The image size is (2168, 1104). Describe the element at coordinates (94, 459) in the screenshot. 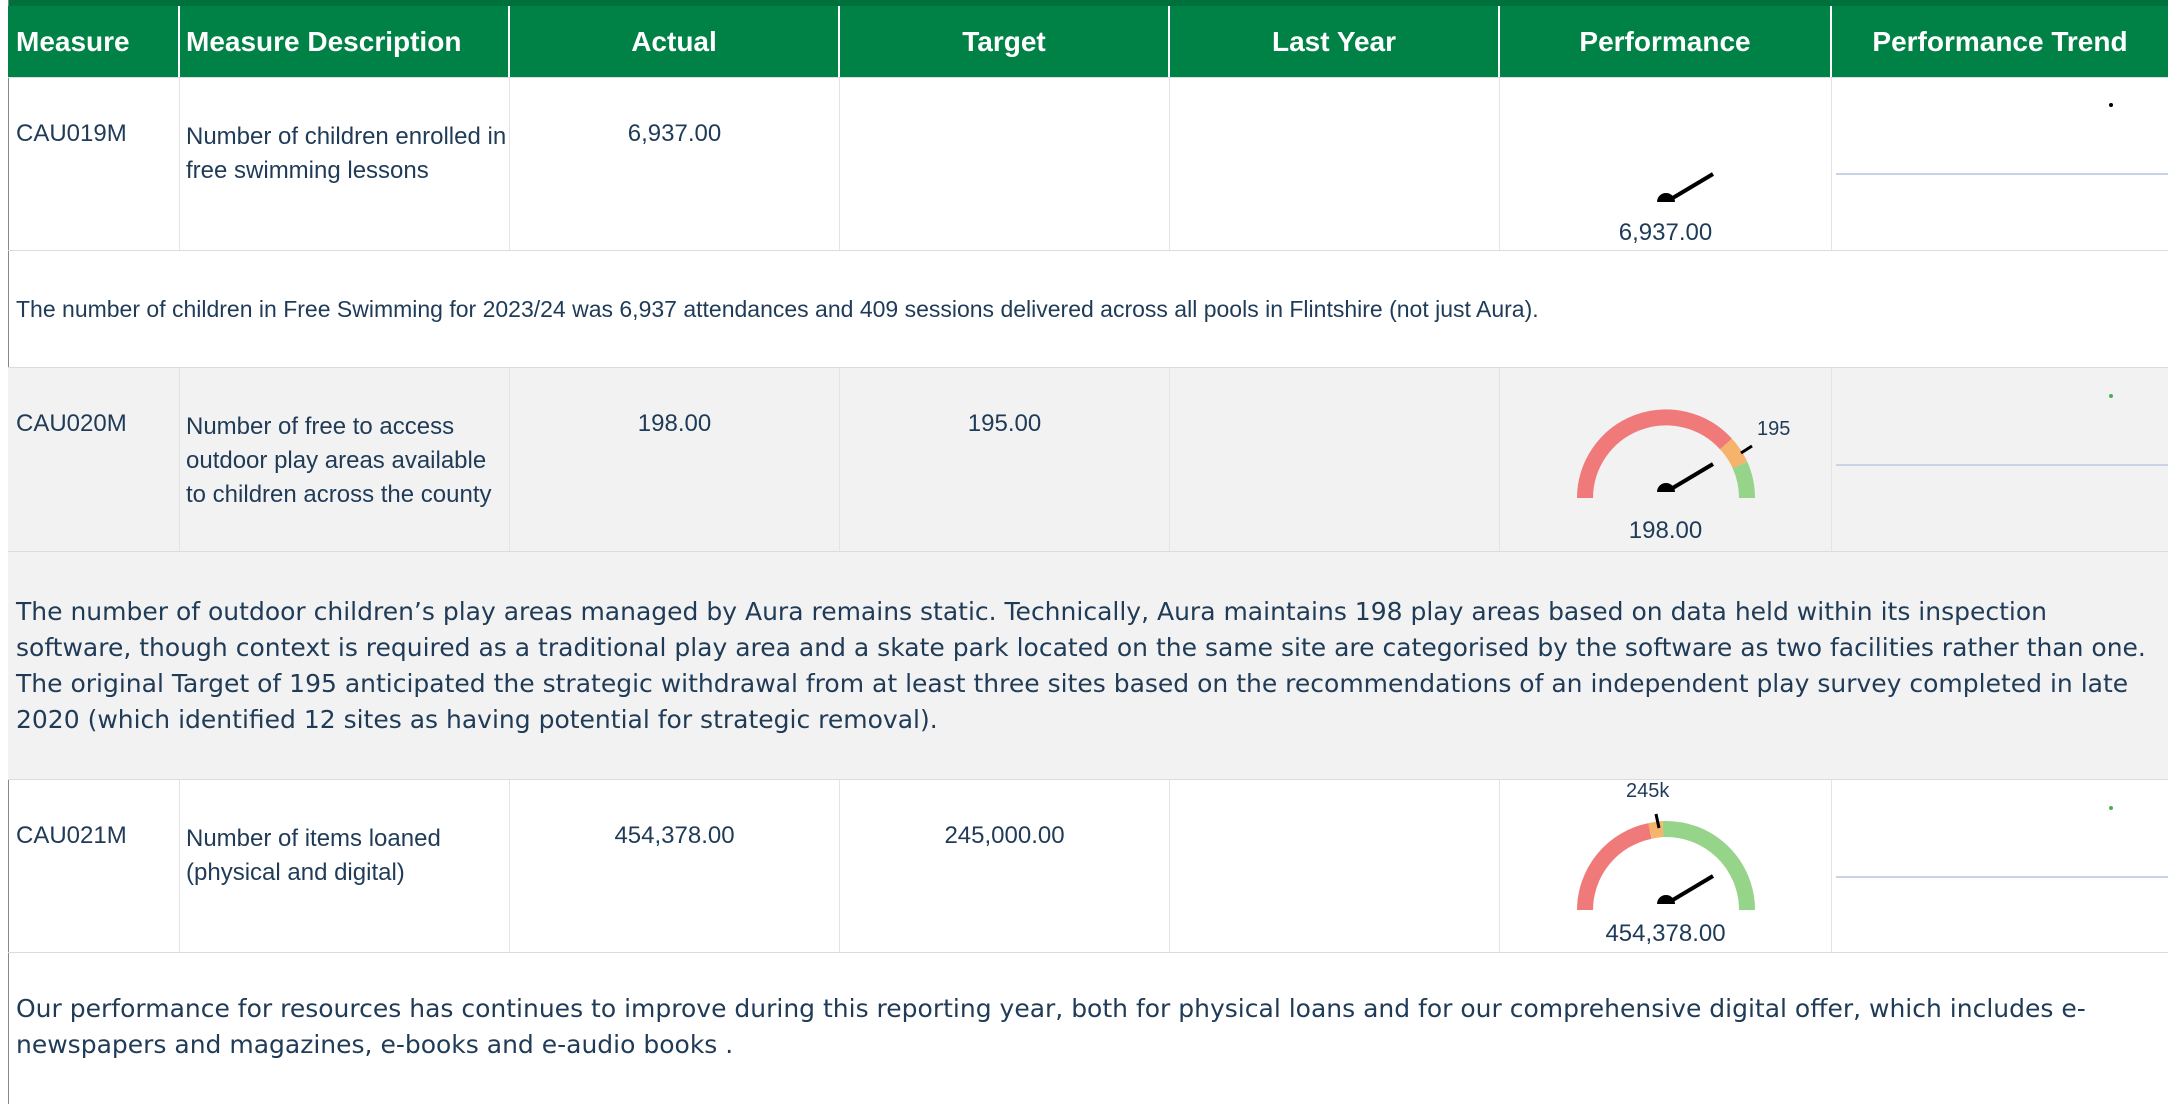

I see `measure-code: CAU020M` at that location.